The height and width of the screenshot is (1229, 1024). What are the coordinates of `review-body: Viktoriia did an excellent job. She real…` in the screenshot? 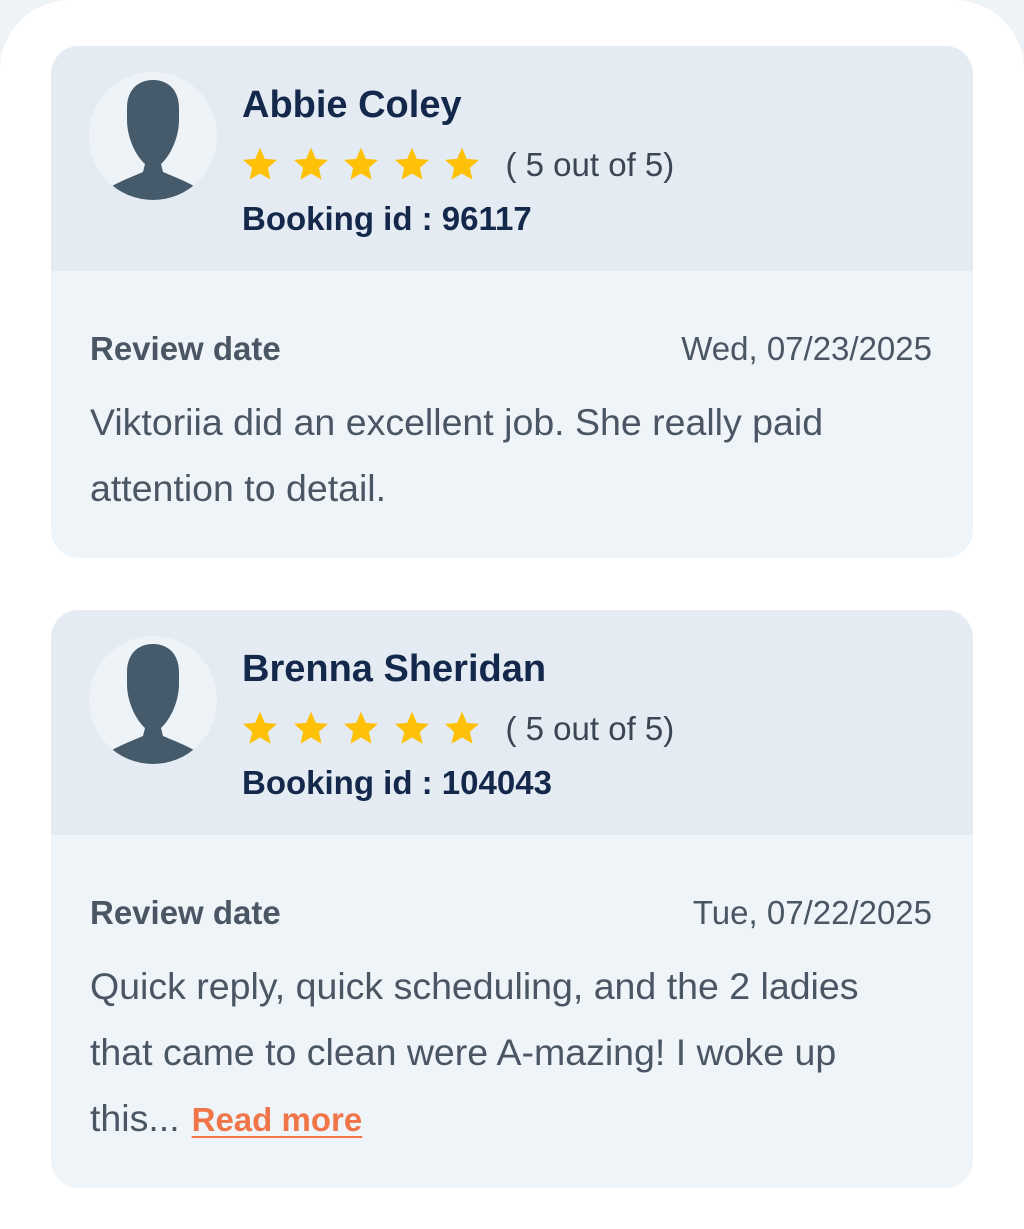 It's located at (457, 455).